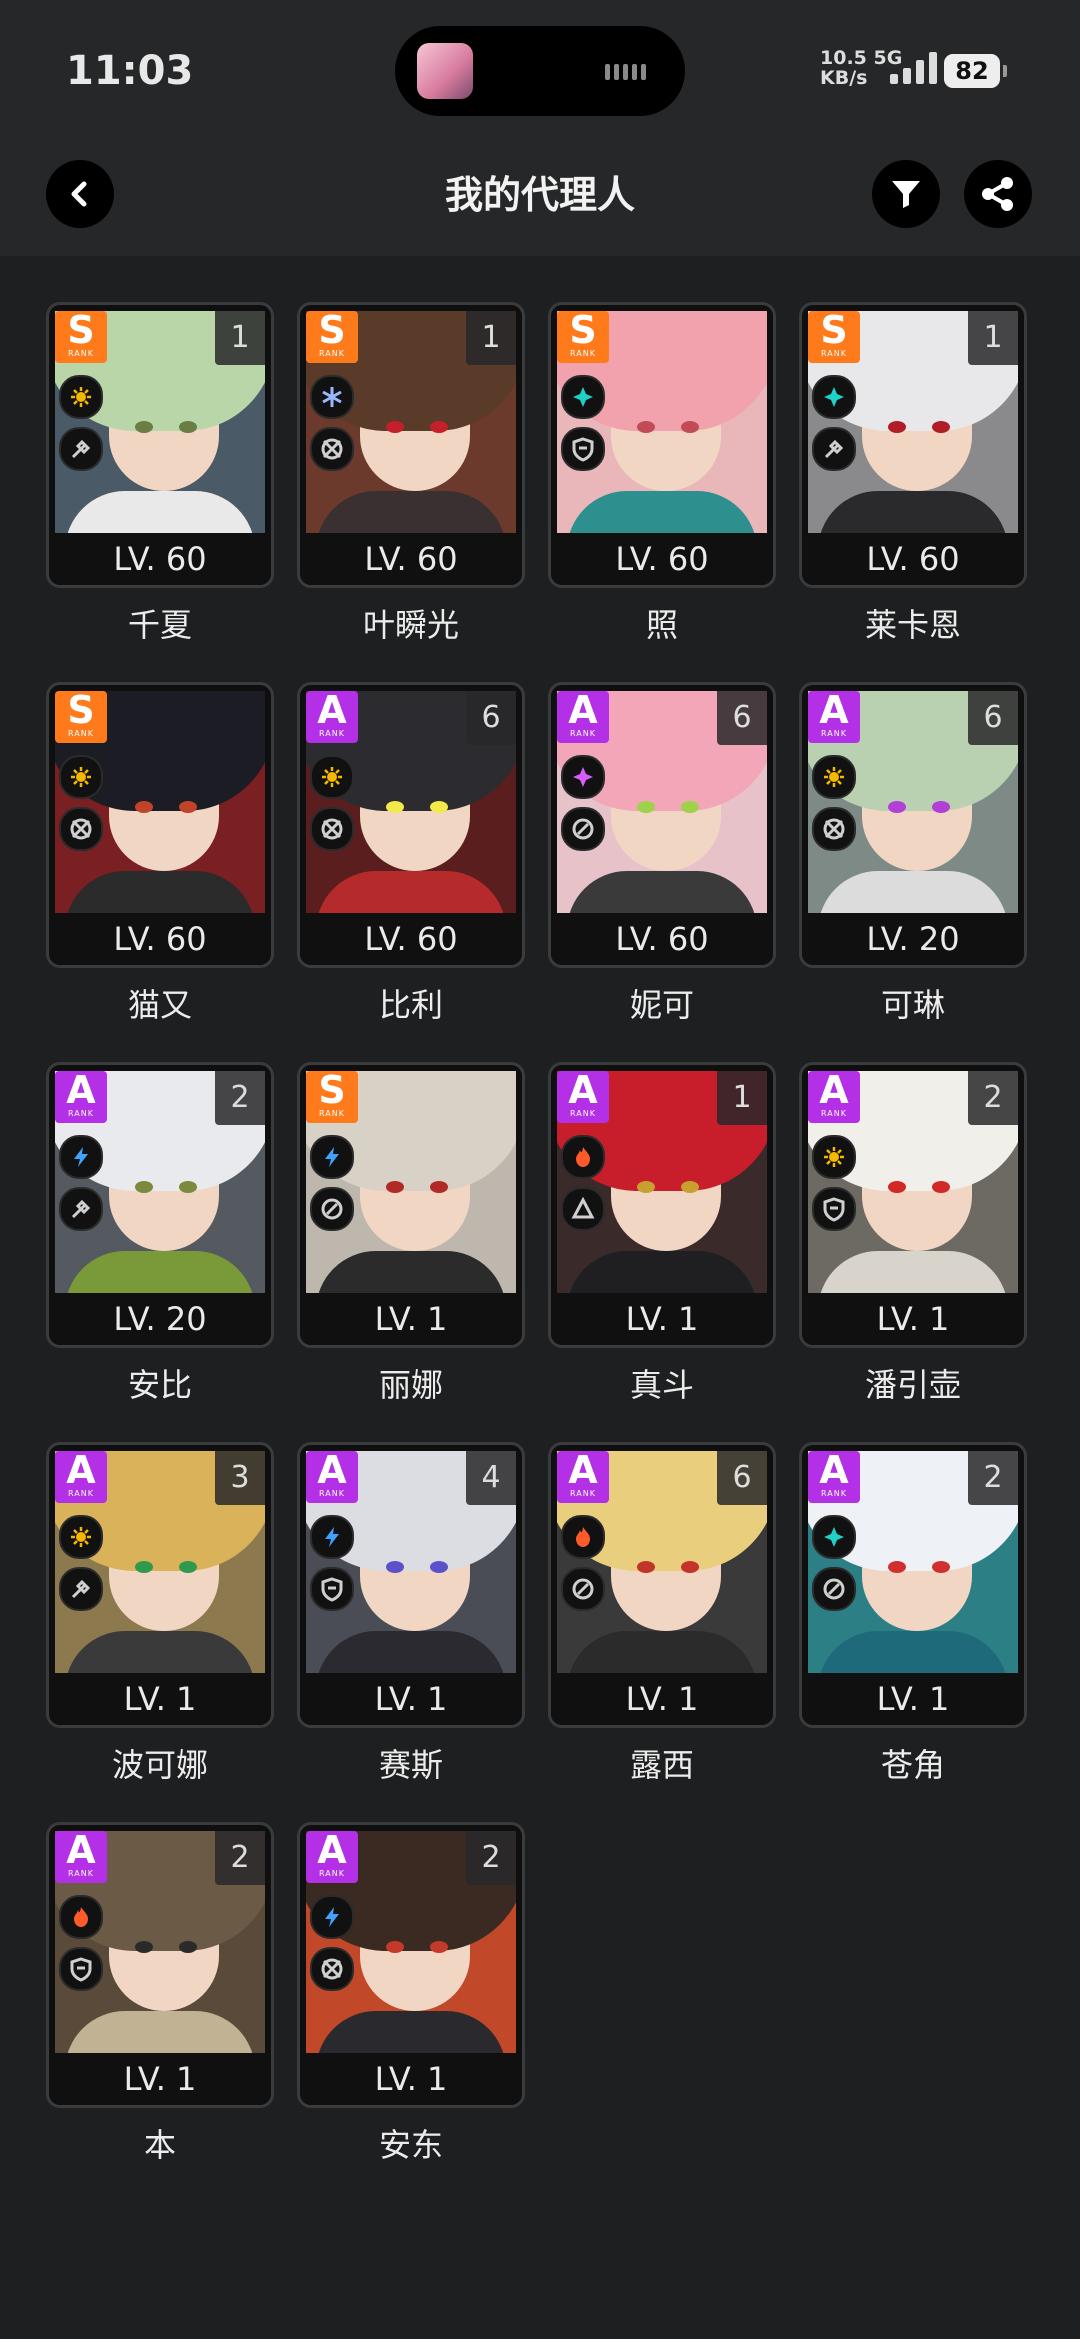 This screenshot has width=1080, height=2339. I want to click on agent-card: A RANK 6 LV. 60 妮可, so click(662, 854).